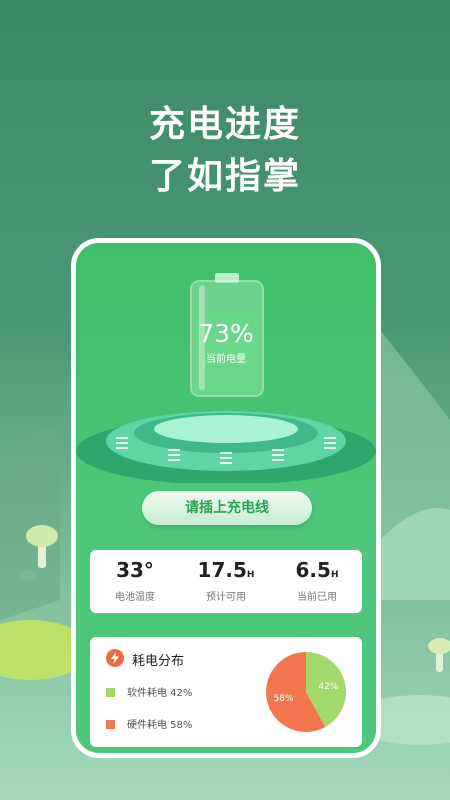 The height and width of the screenshot is (800, 450). I want to click on stat-label: 电池温度, so click(135, 597).